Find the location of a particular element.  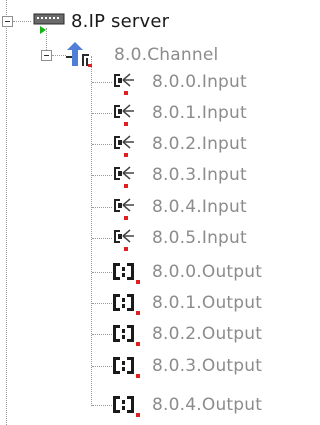

tree-item-output: 8.0.2.Output is located at coordinates (187, 334).